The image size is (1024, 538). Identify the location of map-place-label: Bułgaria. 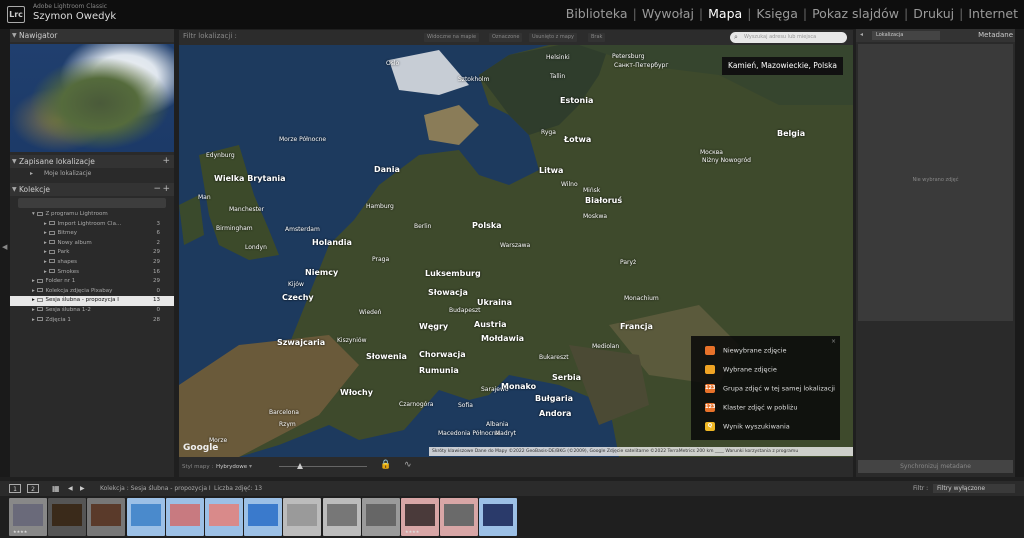
(554, 398).